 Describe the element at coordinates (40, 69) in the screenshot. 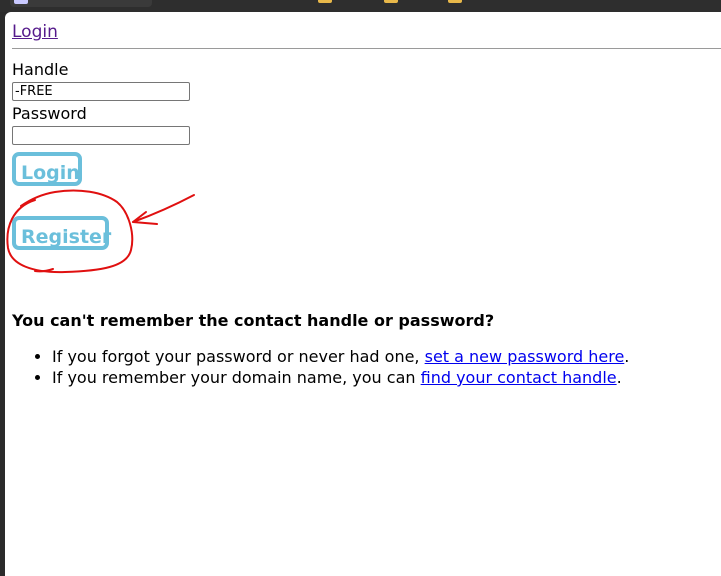

I see `handle-label: Handle` at that location.